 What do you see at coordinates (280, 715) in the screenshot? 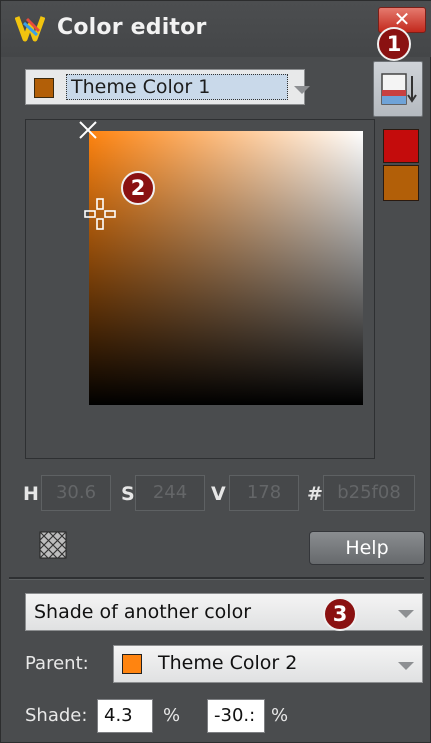
I see `shade-second-unit: %` at bounding box center [280, 715].